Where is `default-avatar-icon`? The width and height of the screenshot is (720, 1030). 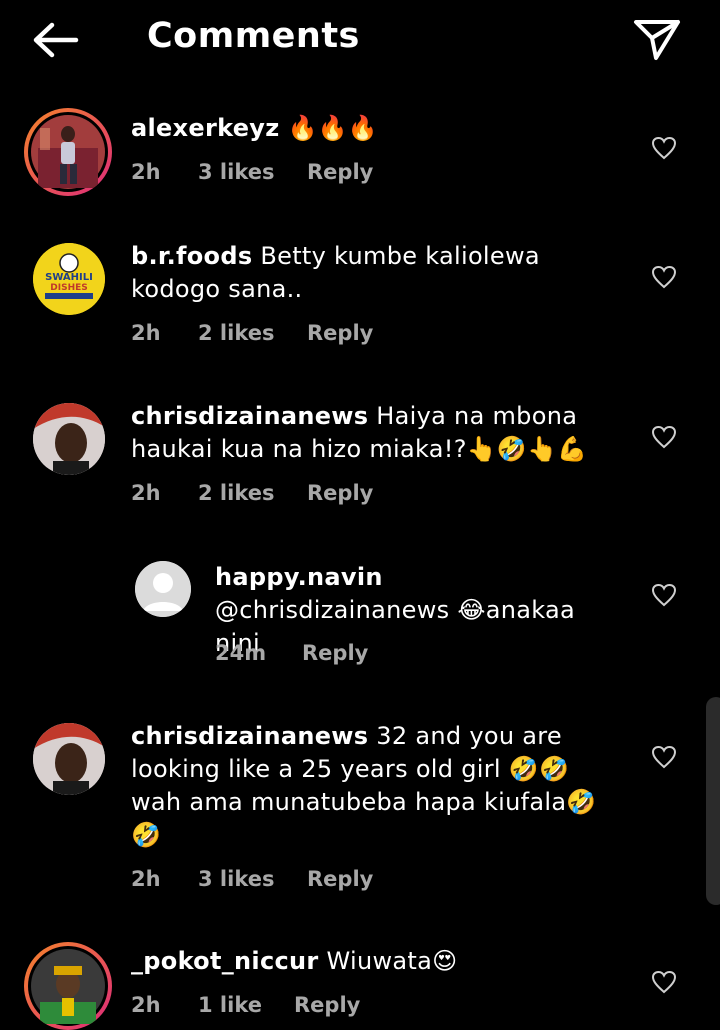 default-avatar-icon is located at coordinates (163, 589).